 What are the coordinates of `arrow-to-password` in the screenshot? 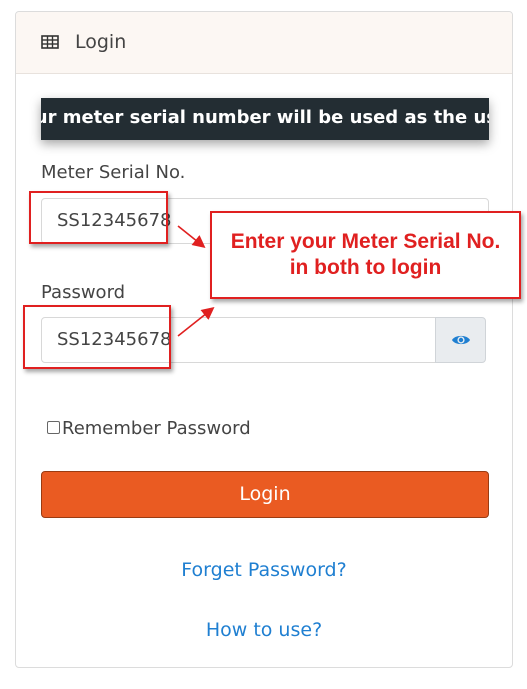 It's located at (196, 322).